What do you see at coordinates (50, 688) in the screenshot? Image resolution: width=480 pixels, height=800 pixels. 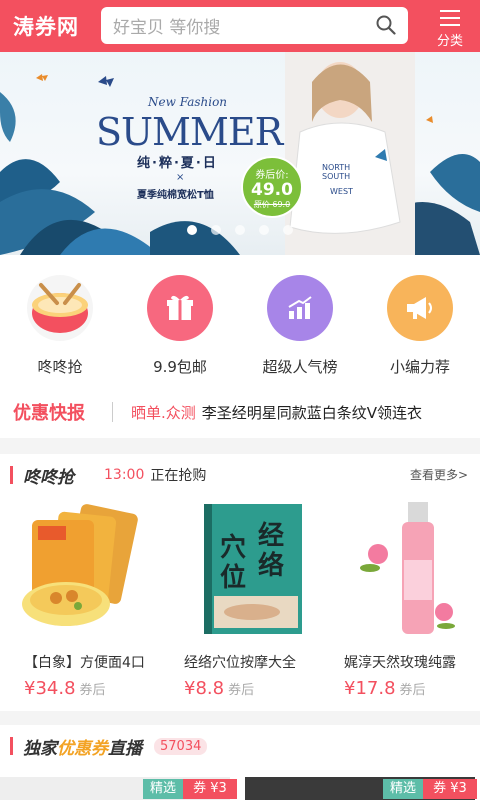 I see `price-value: ¥34.8` at bounding box center [50, 688].